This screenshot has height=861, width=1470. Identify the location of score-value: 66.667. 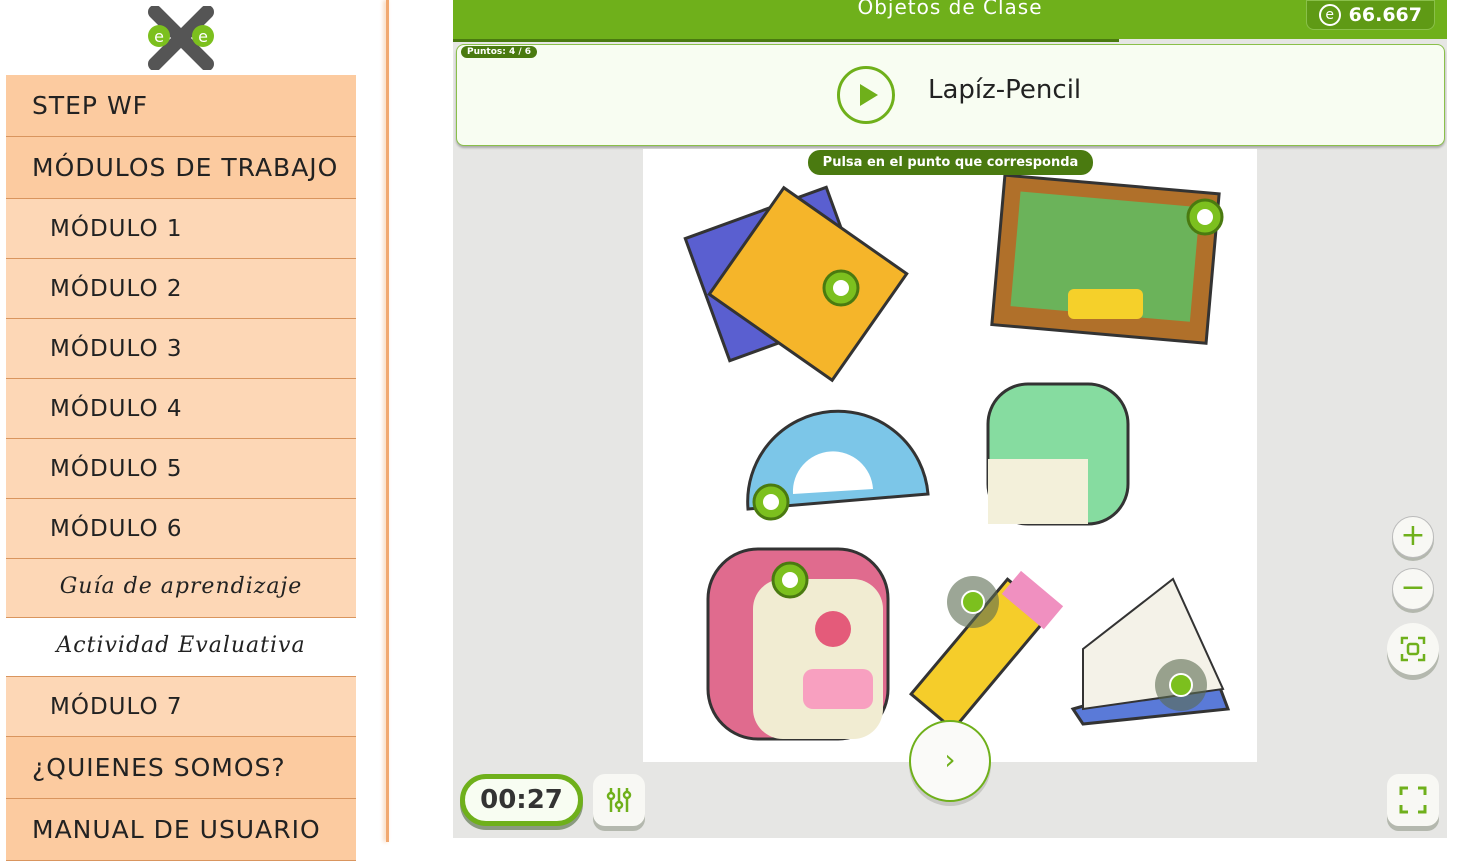
(1385, 15).